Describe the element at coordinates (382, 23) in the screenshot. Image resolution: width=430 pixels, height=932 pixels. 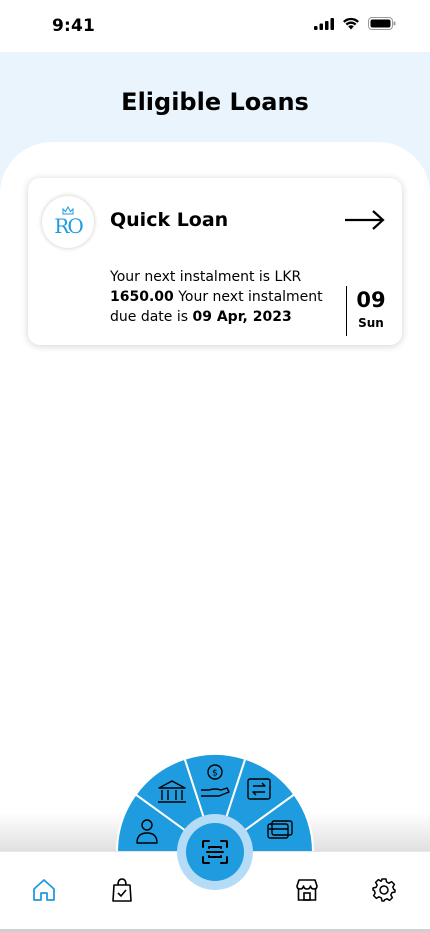
I see `battery-icon` at that location.